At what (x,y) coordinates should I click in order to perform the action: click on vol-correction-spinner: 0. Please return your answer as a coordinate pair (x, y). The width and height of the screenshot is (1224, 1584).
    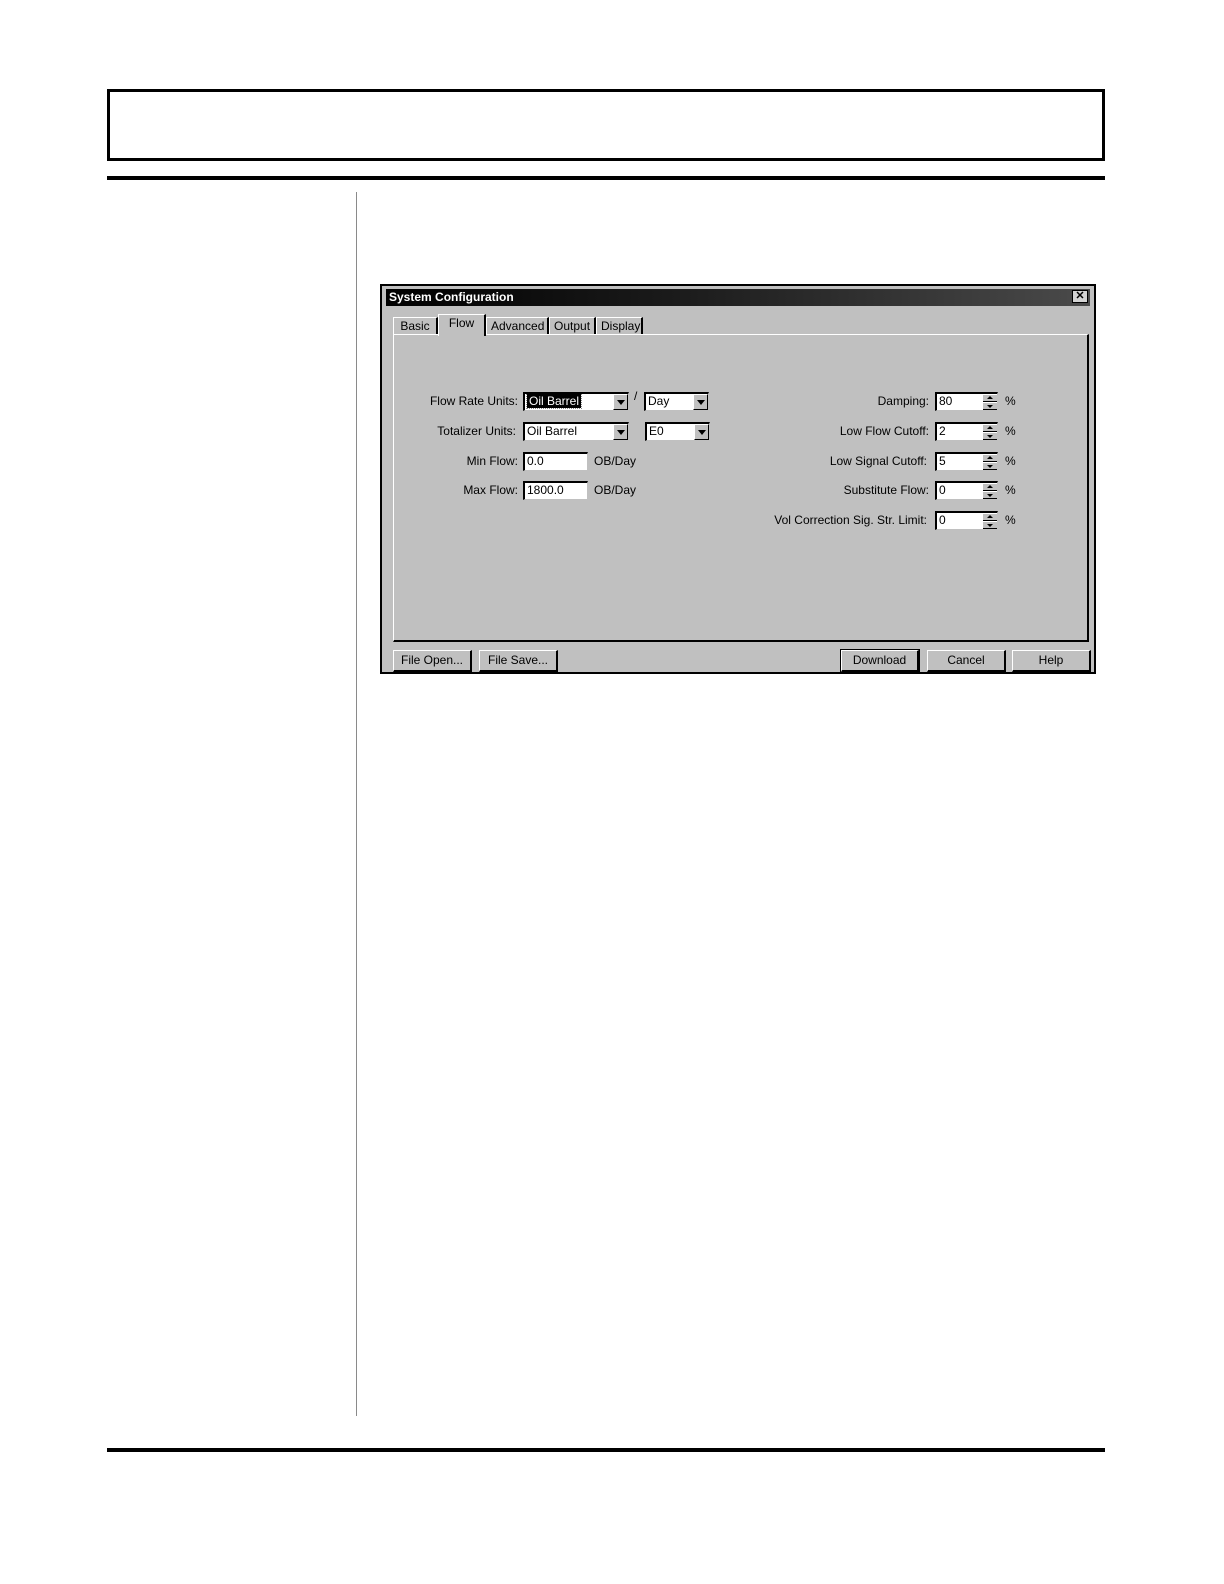
    Looking at the image, I should click on (966, 520).